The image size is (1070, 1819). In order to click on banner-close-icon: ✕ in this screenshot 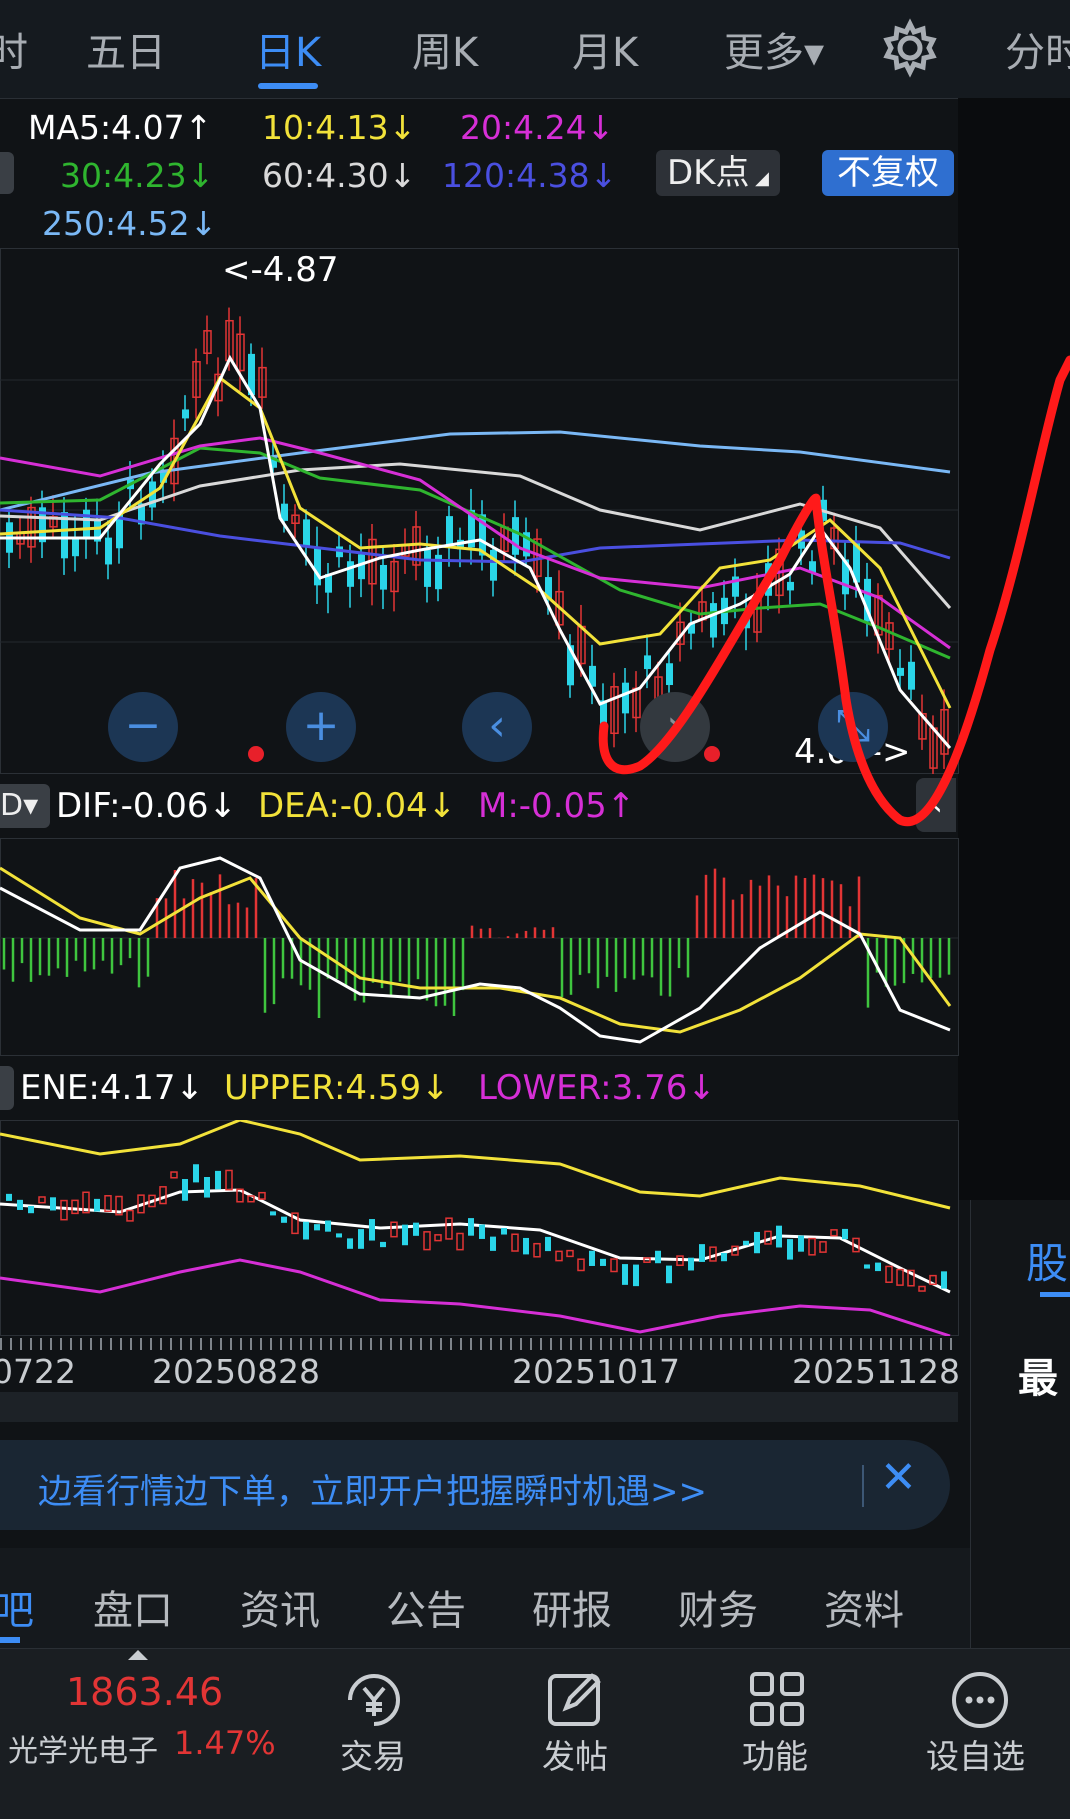, I will do `click(898, 1477)`.